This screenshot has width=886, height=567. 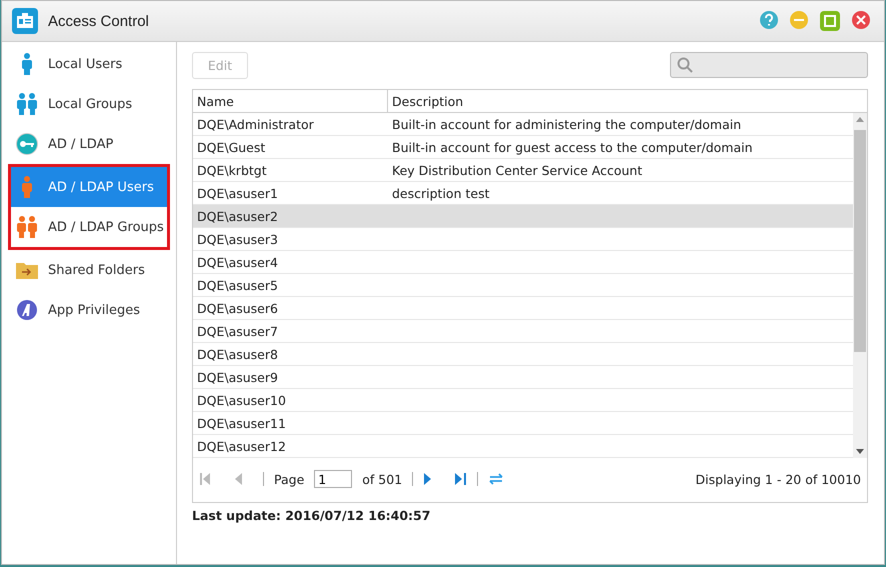 I want to click on table-row: DQE\krbtgt Key Distribution Center Service Account, so click(x=523, y=170).